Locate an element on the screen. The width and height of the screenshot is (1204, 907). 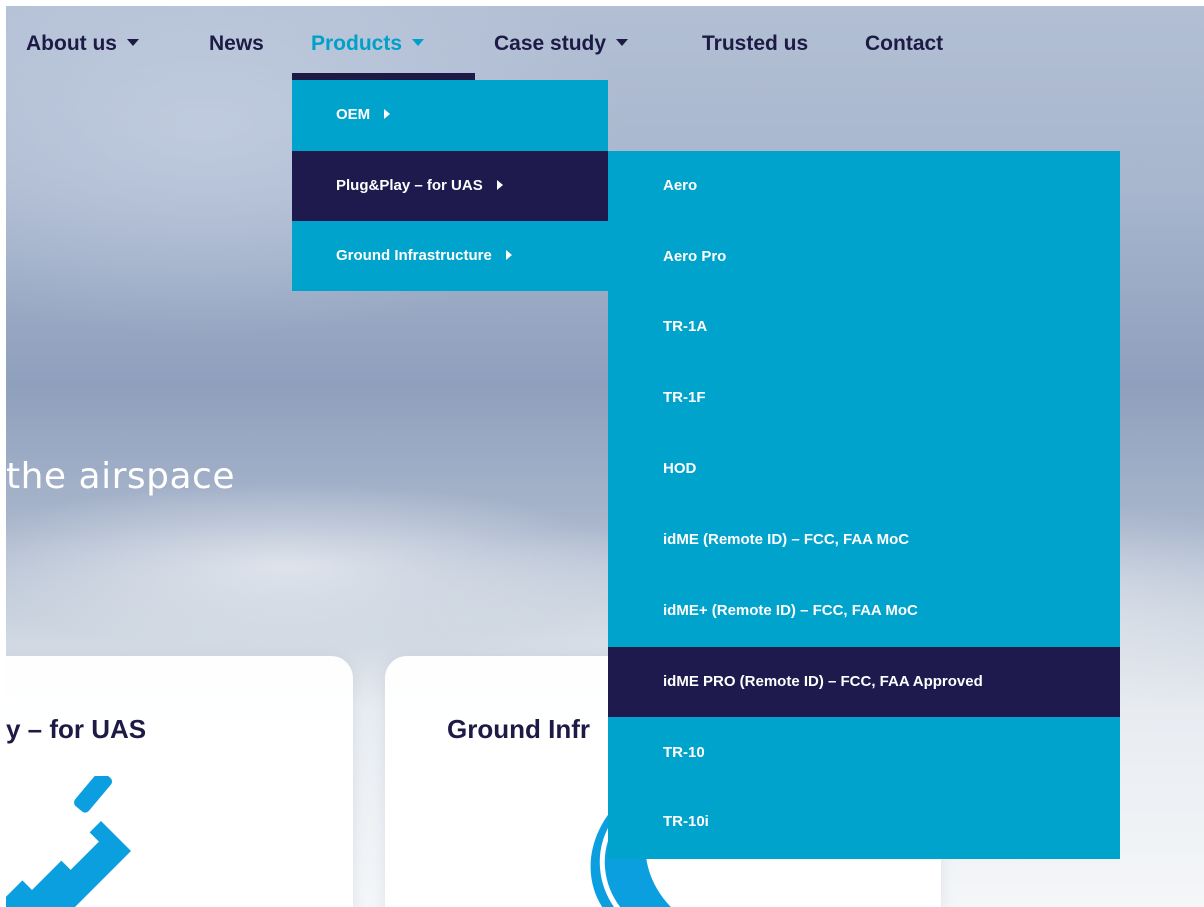
menu-item-label: Ground Infrastructure is located at coordinates (414, 255).